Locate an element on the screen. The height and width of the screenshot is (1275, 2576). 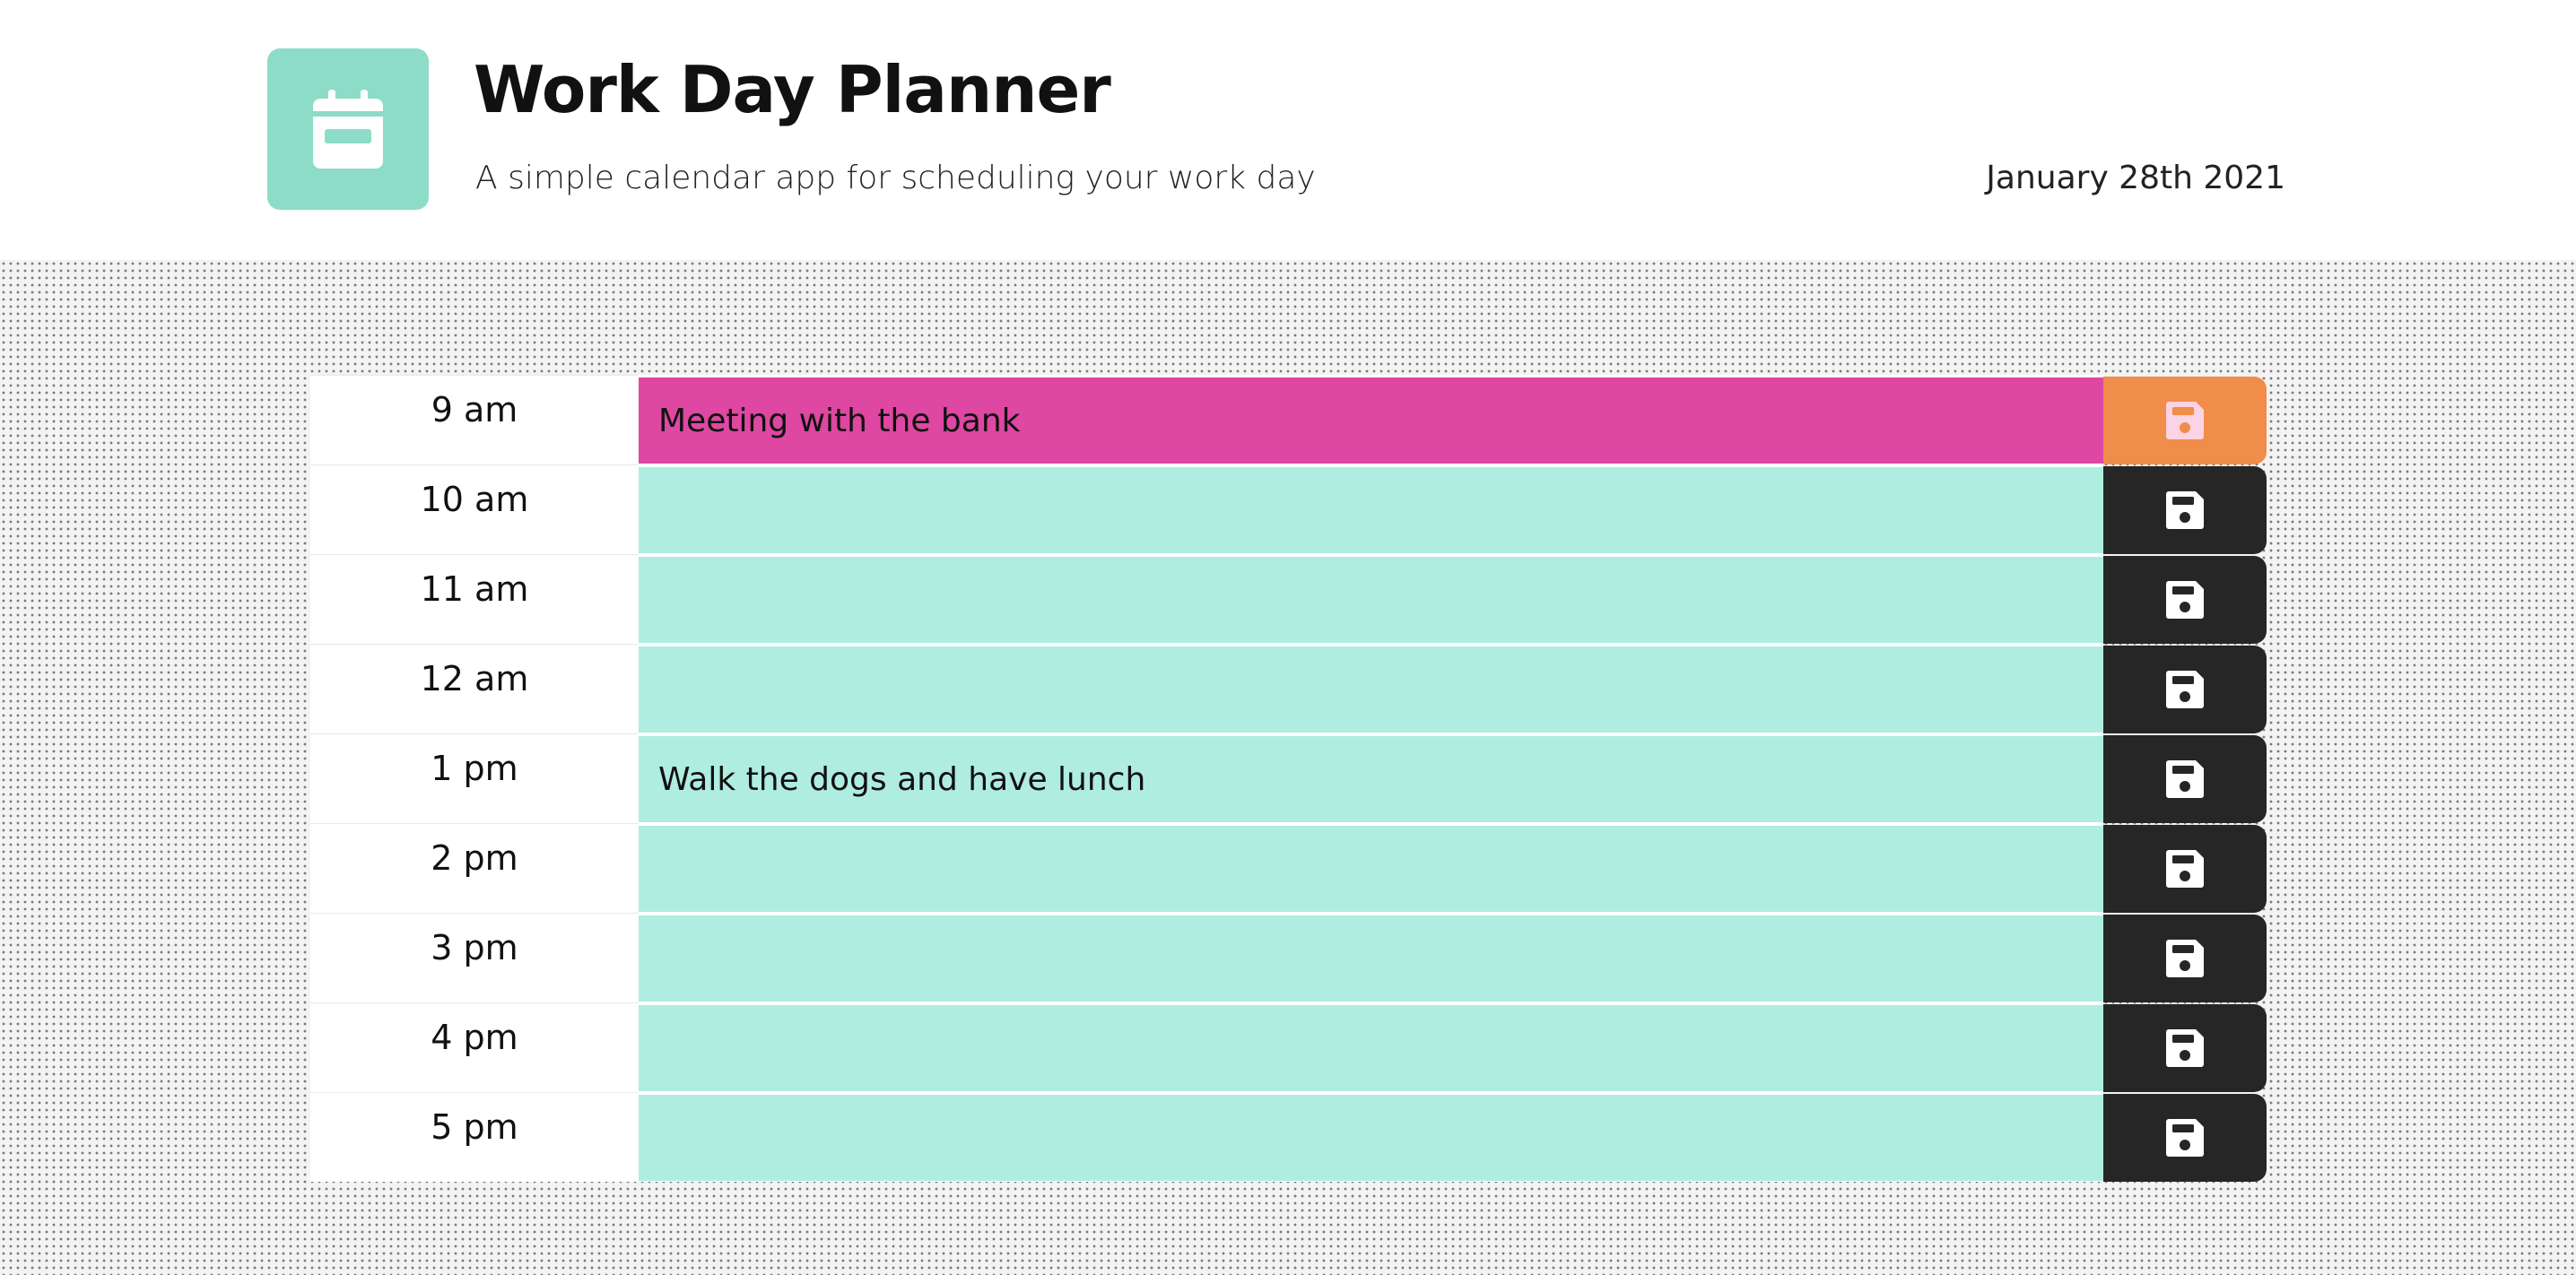
time-block-row: 3 pm is located at coordinates (1289, 957).